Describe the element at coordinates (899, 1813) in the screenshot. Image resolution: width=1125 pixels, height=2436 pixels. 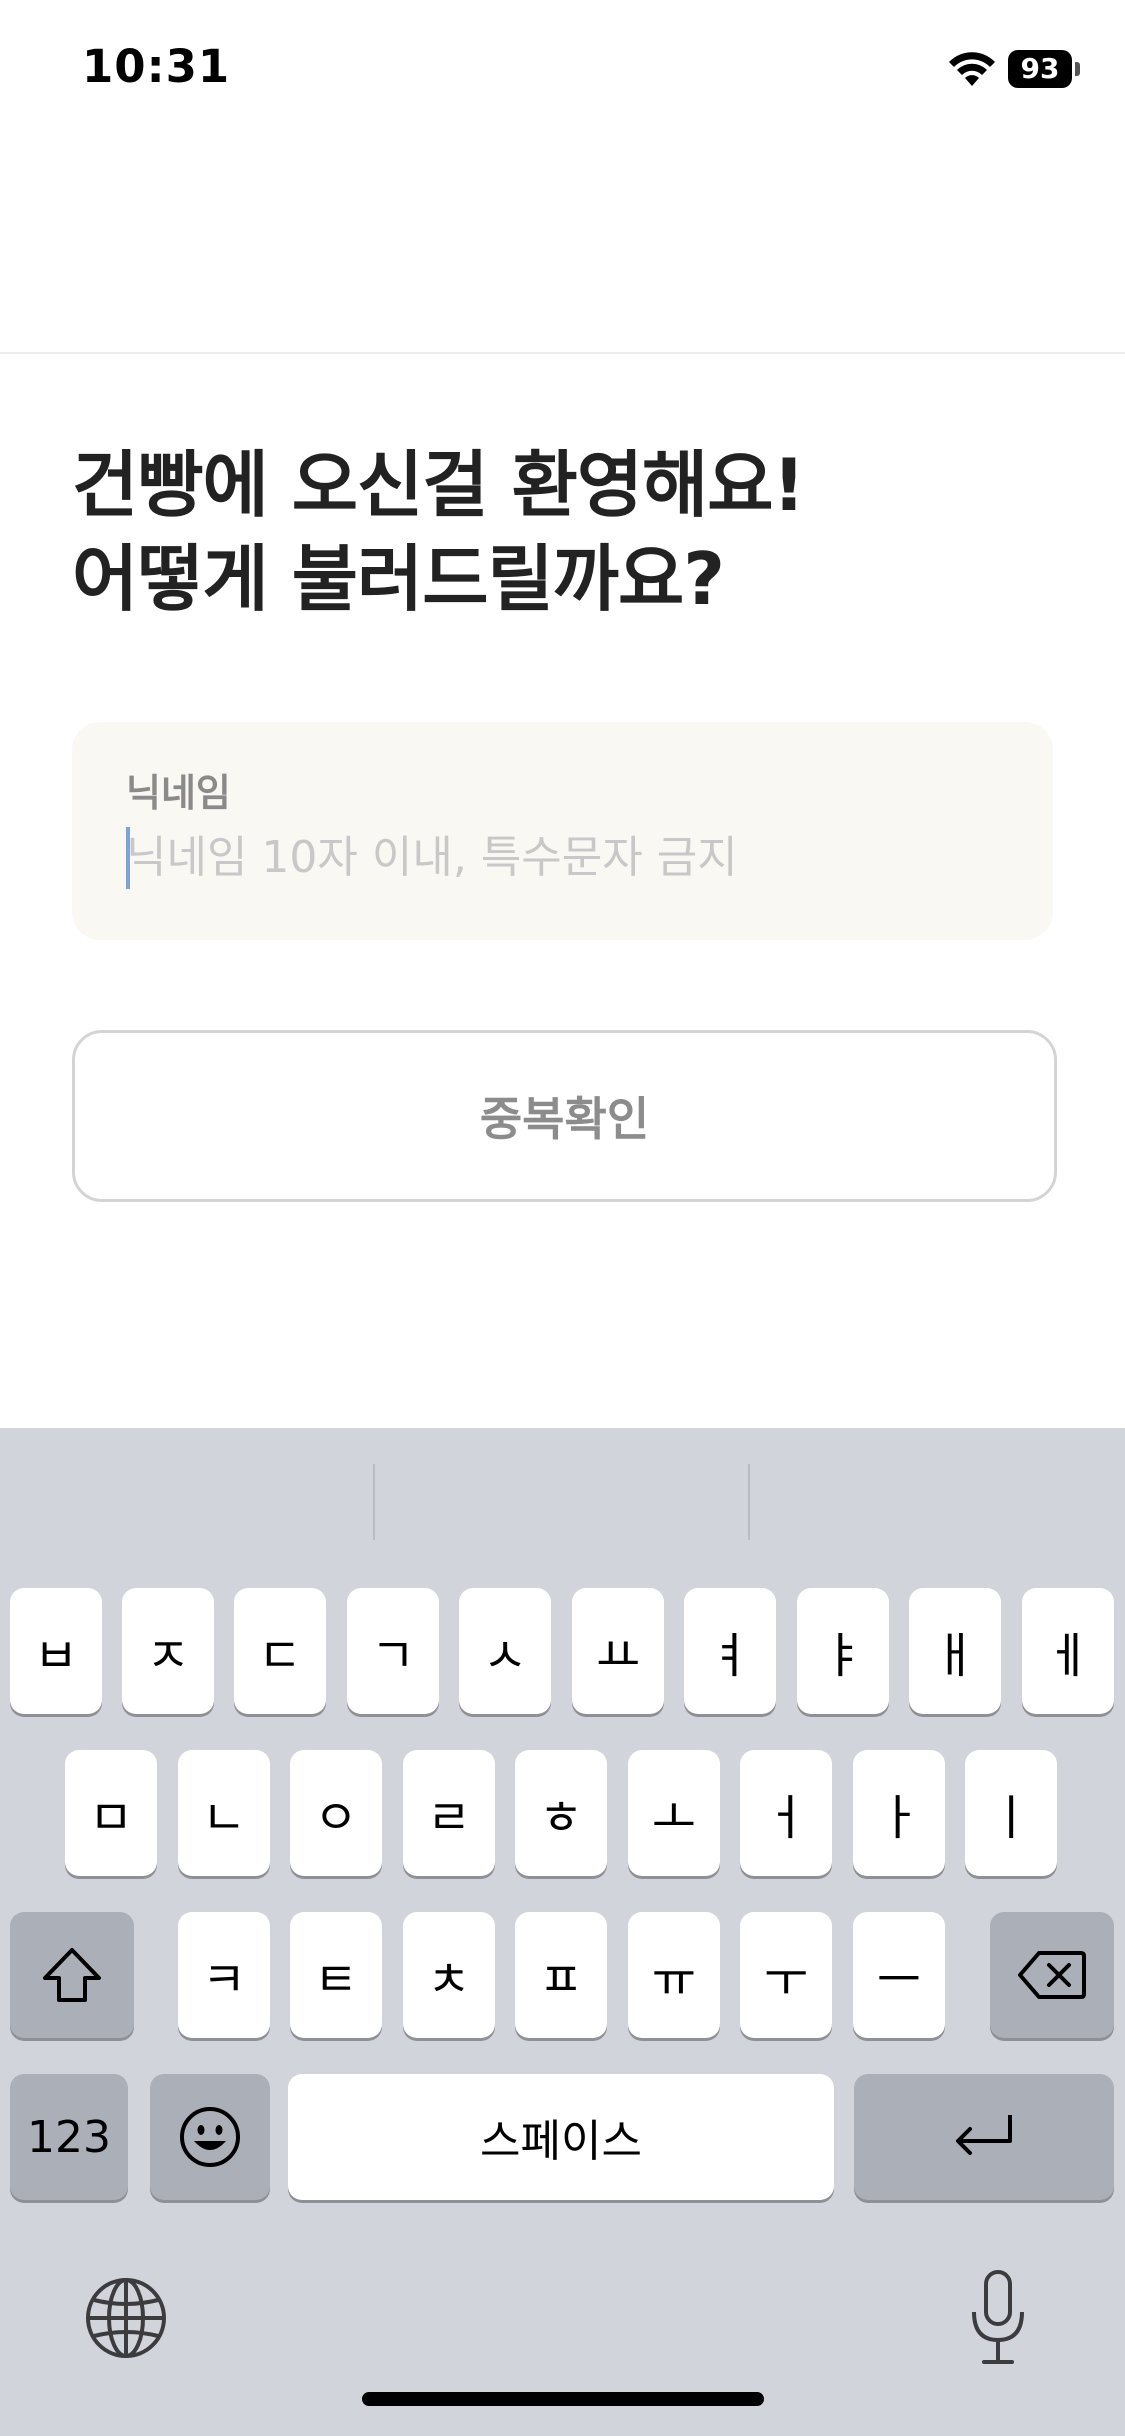
I see `key-row2-8: ㅏ` at that location.